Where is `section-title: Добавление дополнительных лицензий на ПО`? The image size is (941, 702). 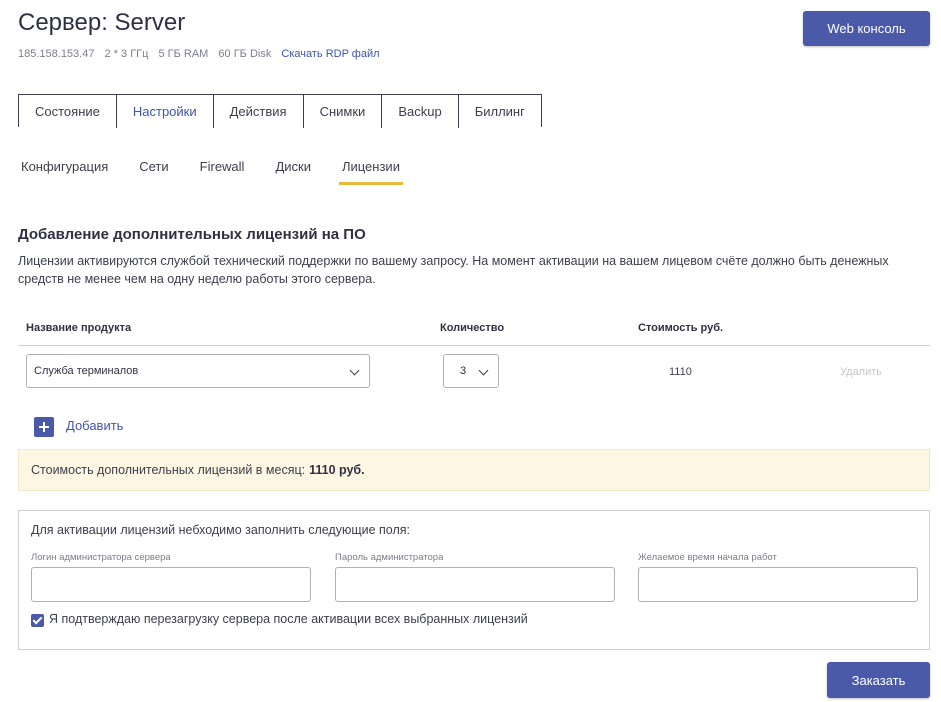
section-title: Добавление дополнительных лицензий на ПО is located at coordinates (192, 234).